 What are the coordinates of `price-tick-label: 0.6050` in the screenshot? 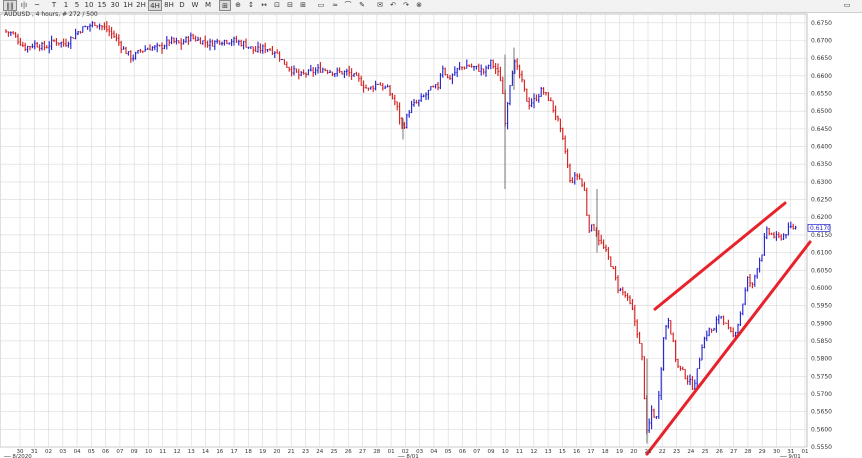 It's located at (821, 270).